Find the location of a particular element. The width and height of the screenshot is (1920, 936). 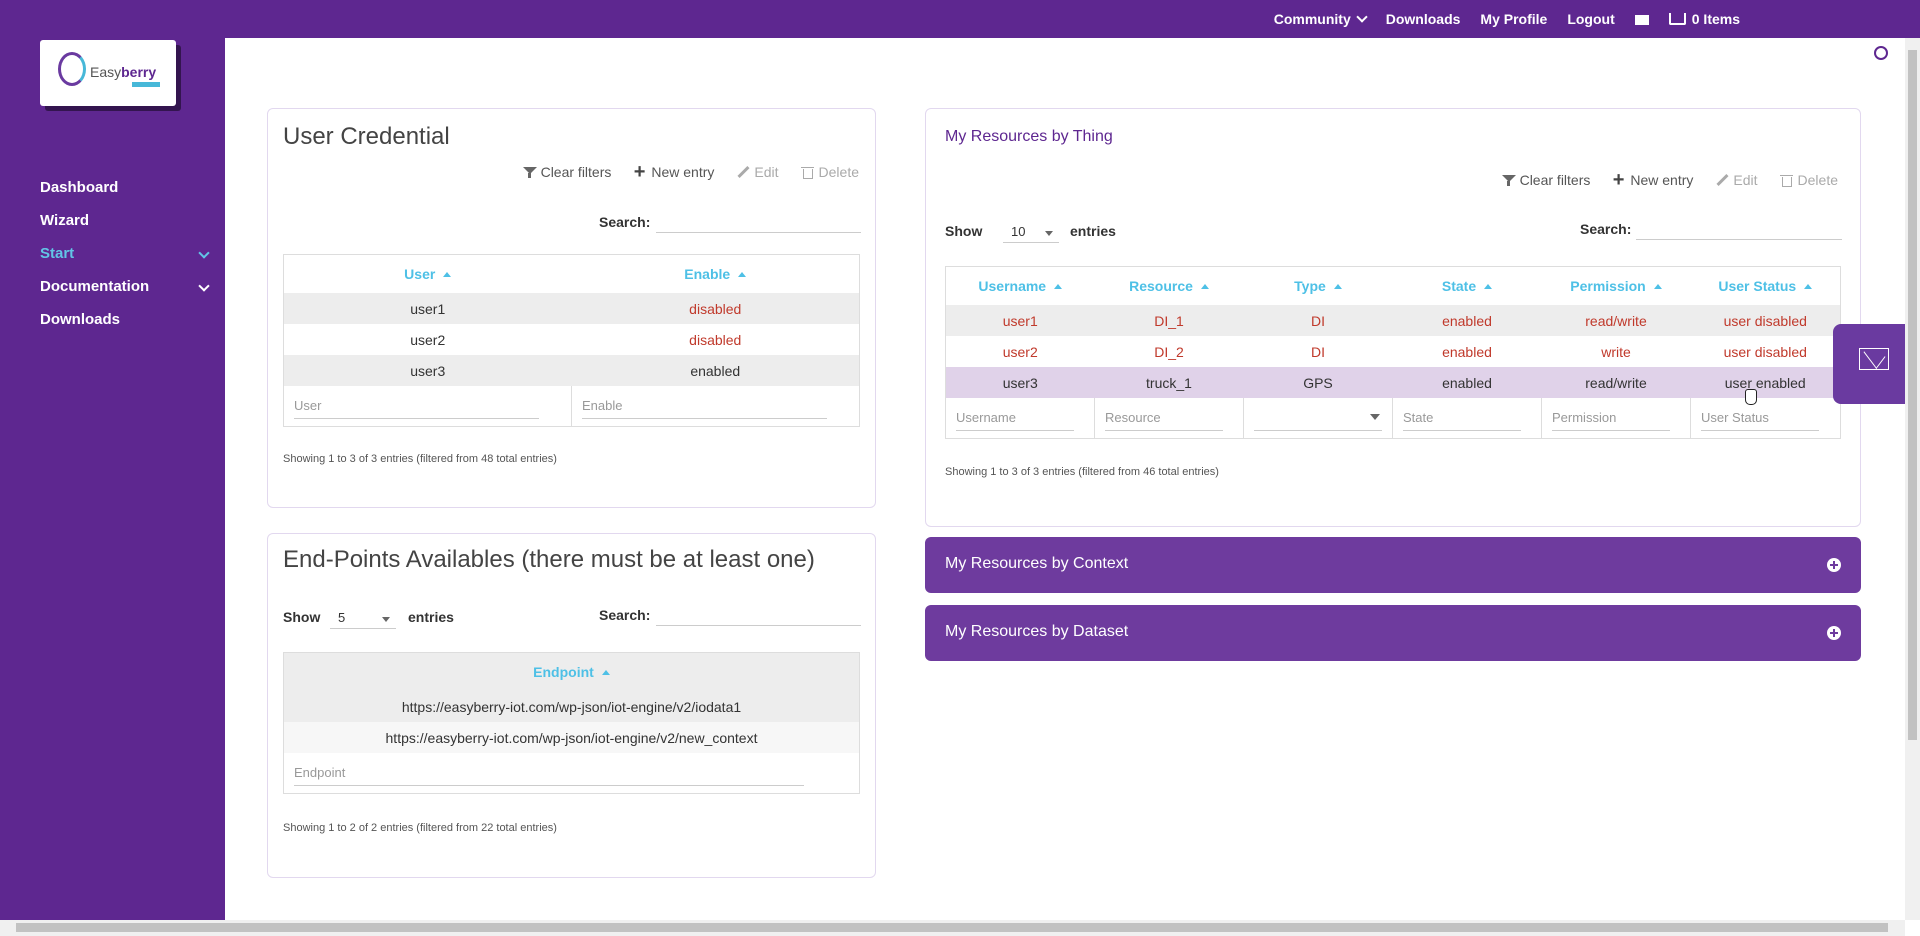

accordion-resources-by-context: My Resources by Context is located at coordinates (1393, 565).